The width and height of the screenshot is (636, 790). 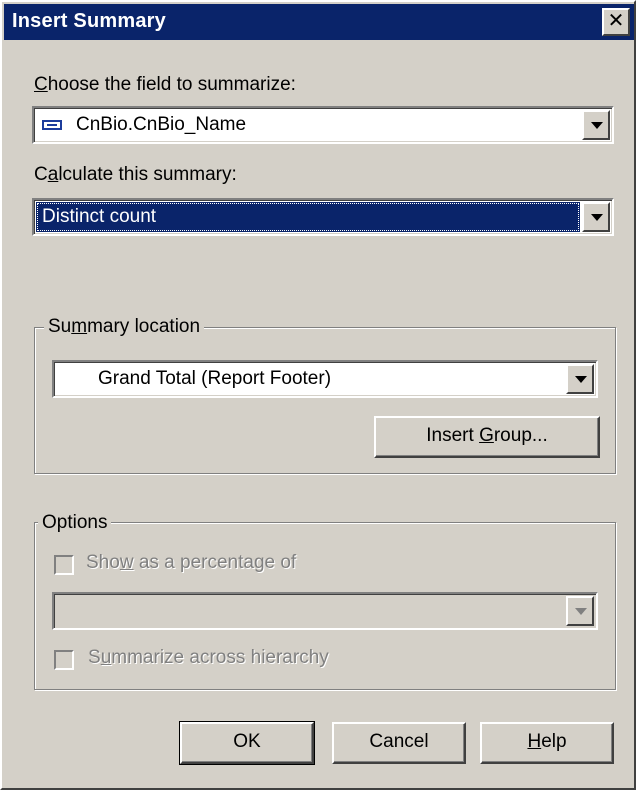 I want to click on help-button: Help, so click(x=547, y=743).